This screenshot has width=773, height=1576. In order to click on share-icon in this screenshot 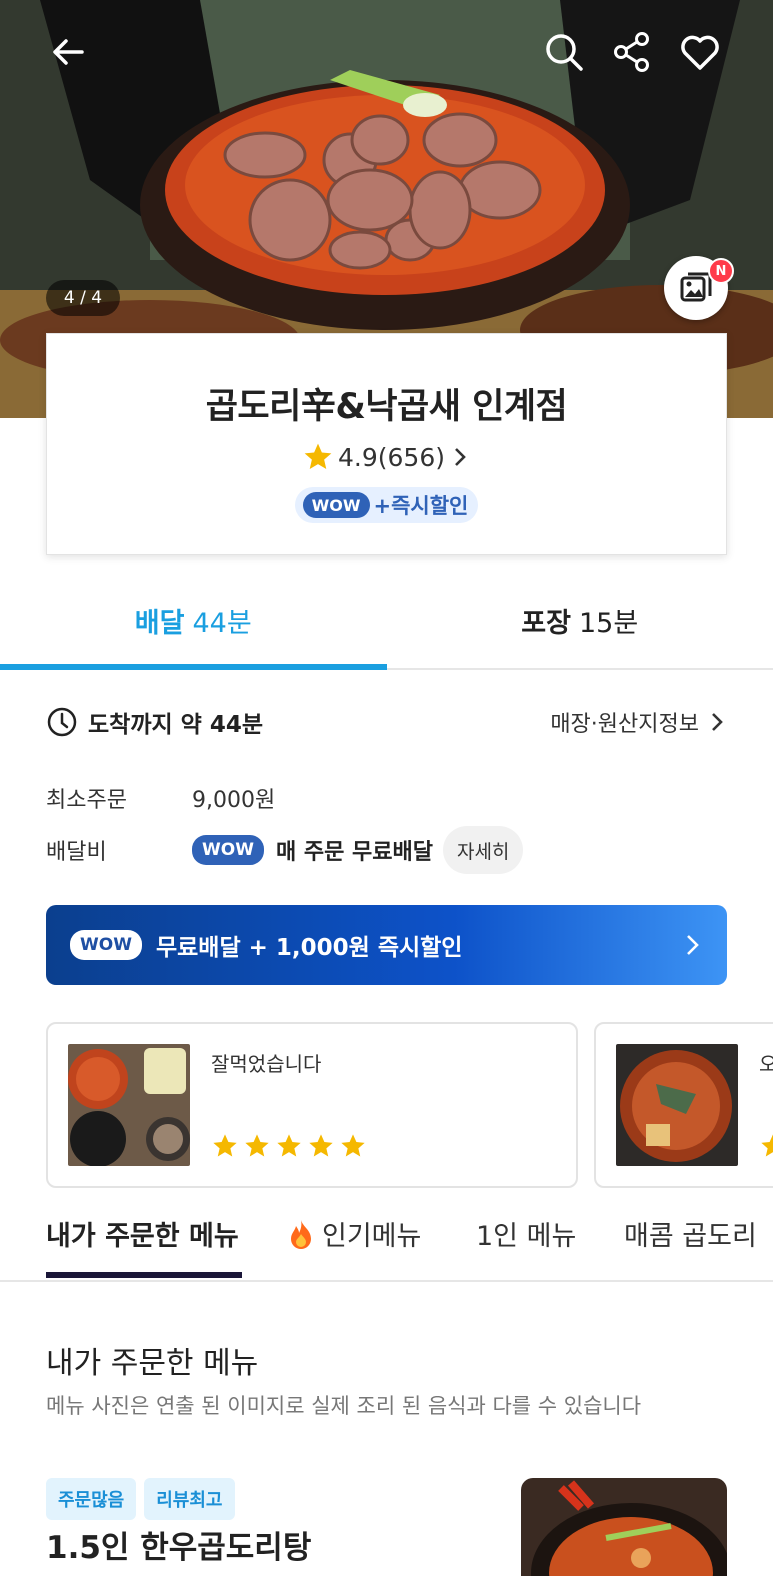, I will do `click(631, 52)`.